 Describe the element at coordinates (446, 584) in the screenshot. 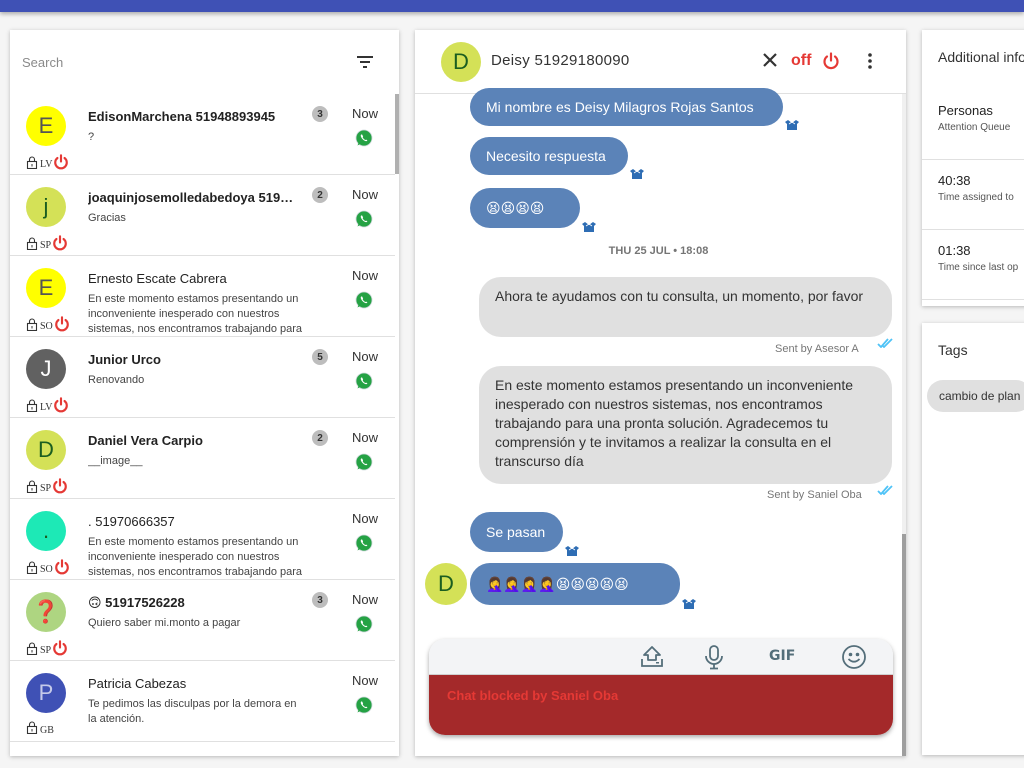

I see `message-sender-avatar: D` at that location.